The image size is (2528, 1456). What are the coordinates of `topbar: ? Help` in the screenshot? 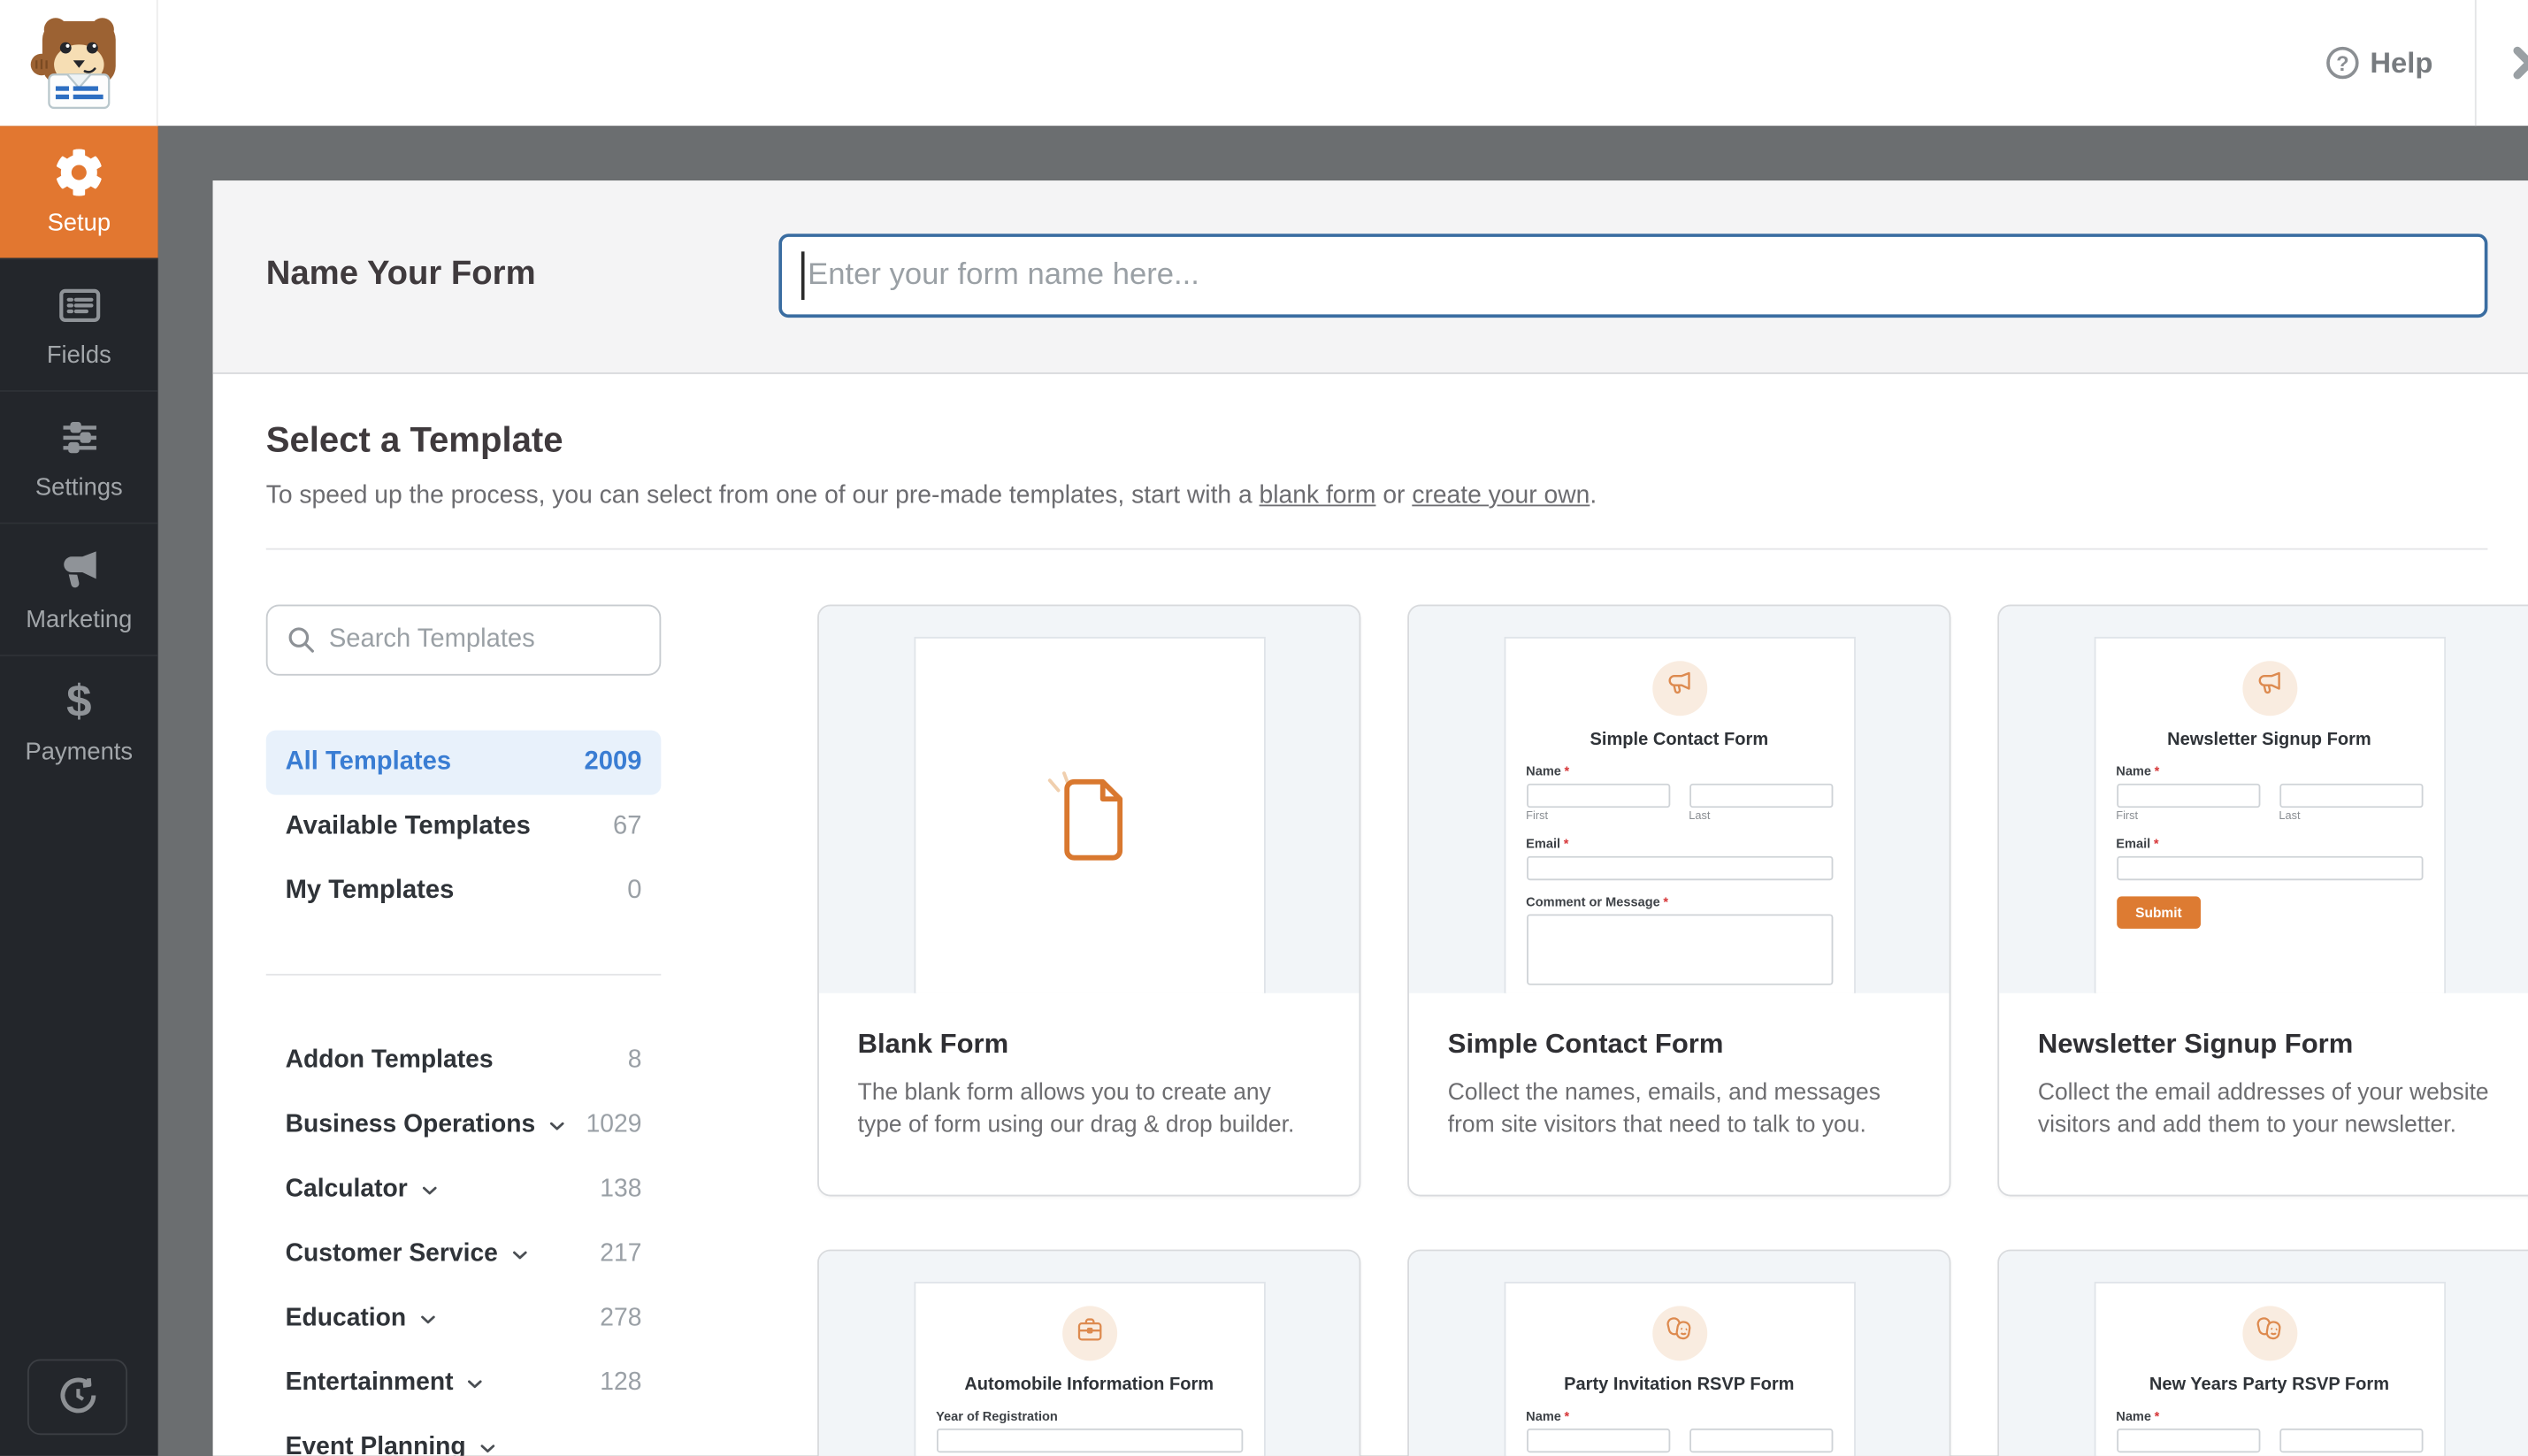 It's located at (1264, 63).